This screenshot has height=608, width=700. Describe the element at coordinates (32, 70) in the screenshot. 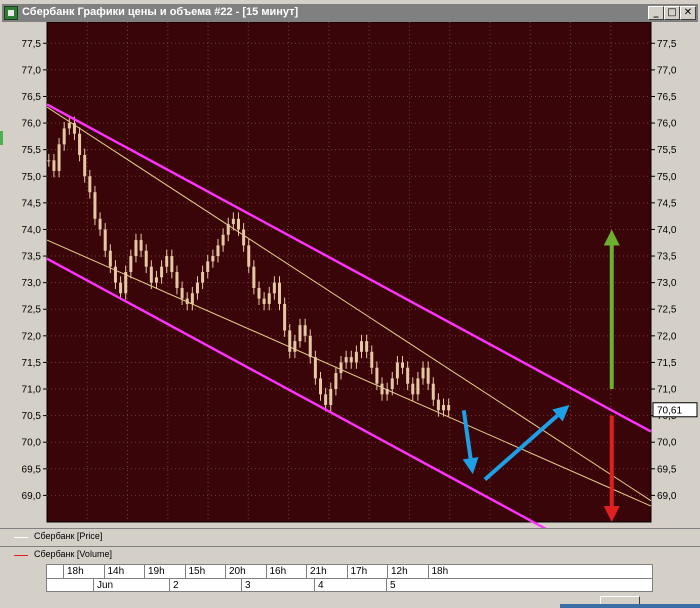

I see `y-tick-label-left: 77,0` at that location.